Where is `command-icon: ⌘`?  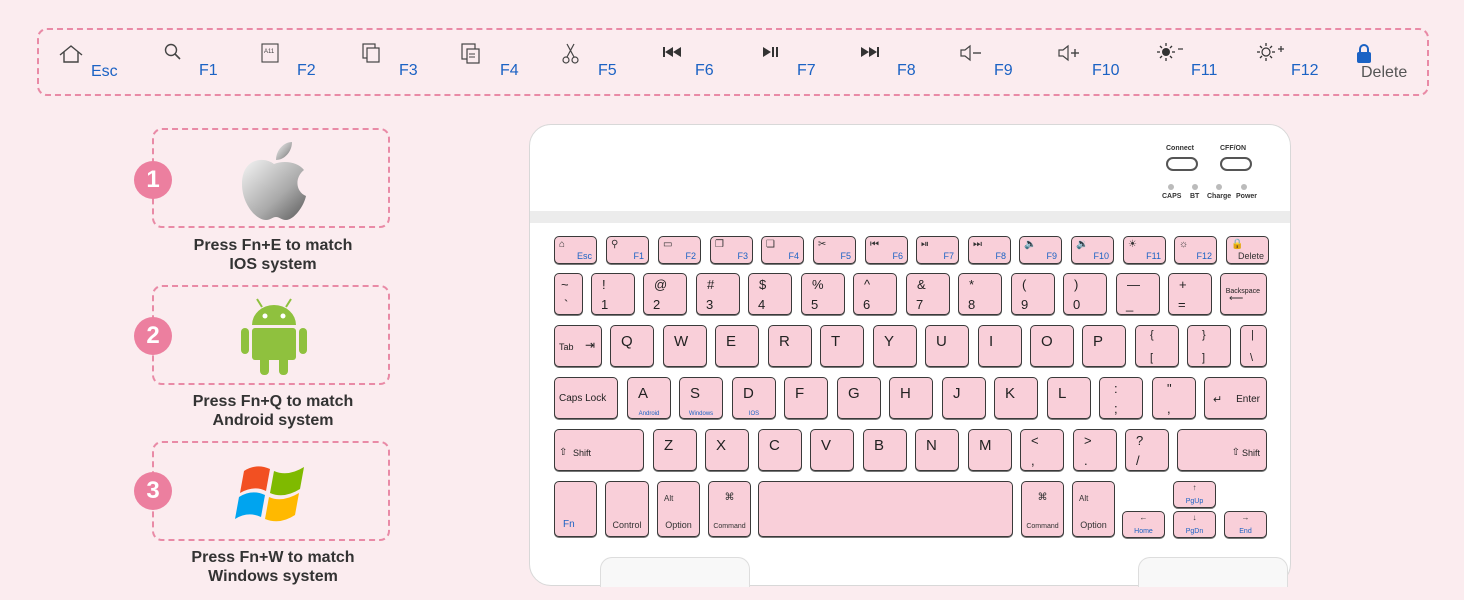 command-icon: ⌘ is located at coordinates (729, 497).